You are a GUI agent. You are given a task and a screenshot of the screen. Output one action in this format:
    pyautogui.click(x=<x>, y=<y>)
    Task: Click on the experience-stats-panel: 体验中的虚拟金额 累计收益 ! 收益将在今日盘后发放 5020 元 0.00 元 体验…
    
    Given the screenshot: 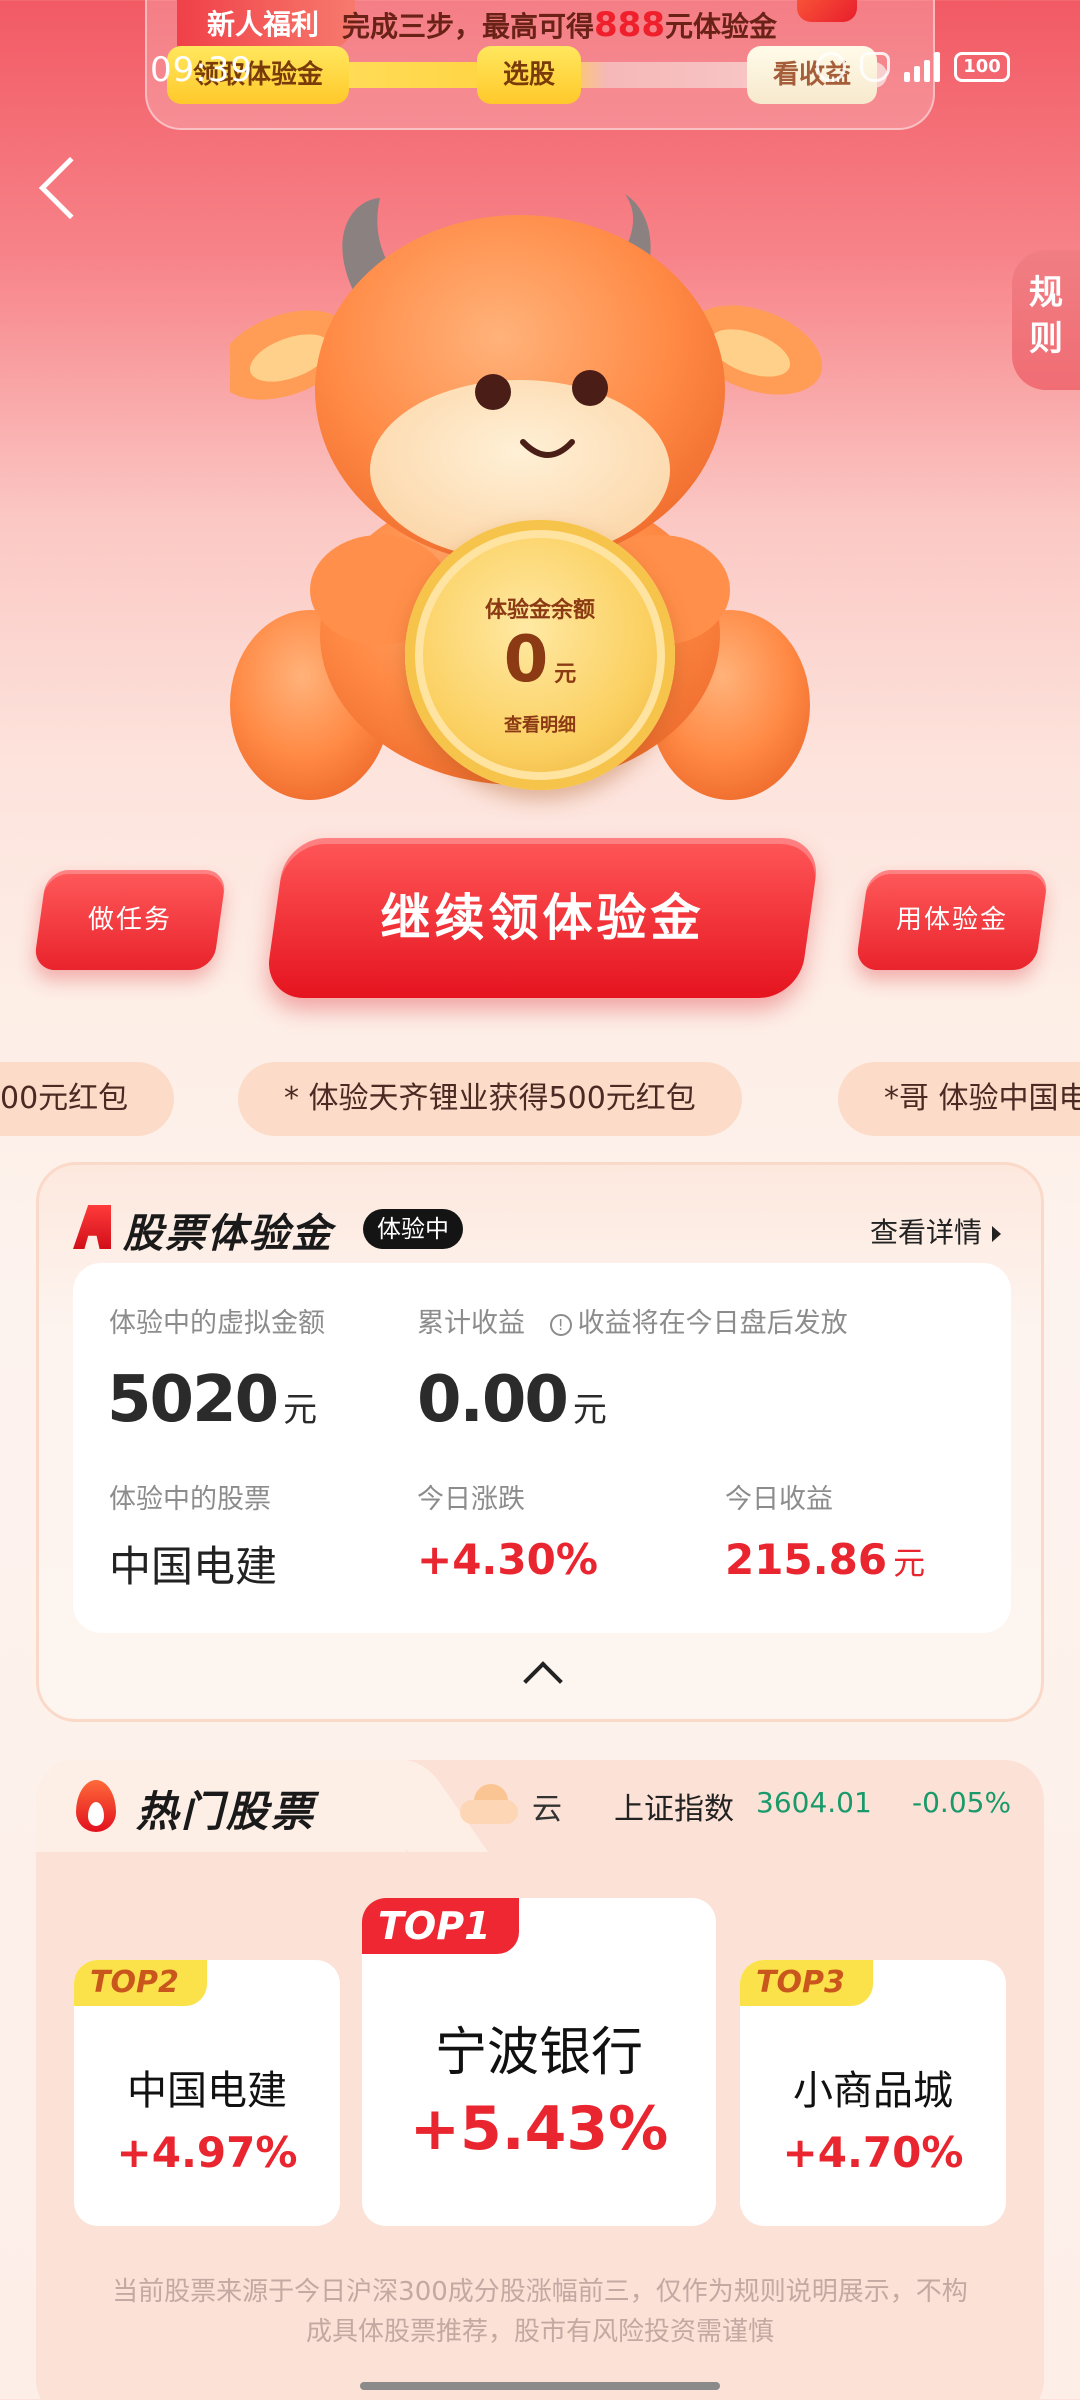 What is the action you would take?
    pyautogui.click(x=542, y=1448)
    